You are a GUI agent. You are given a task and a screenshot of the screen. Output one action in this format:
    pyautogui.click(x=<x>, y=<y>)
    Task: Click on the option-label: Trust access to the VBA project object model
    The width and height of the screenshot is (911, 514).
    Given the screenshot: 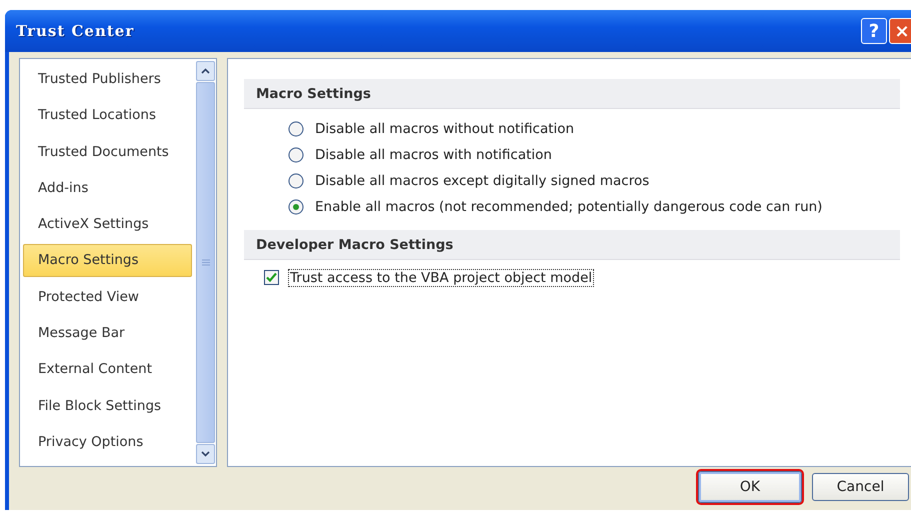 What is the action you would take?
    pyautogui.click(x=441, y=277)
    